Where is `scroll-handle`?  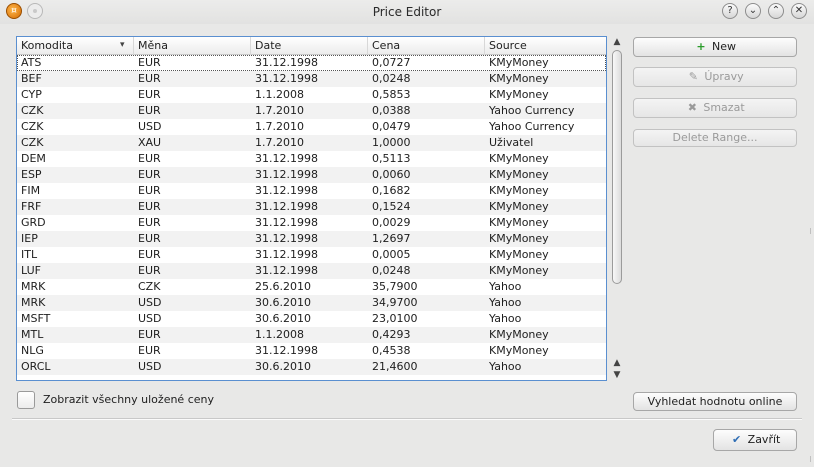 scroll-handle is located at coordinates (617, 167).